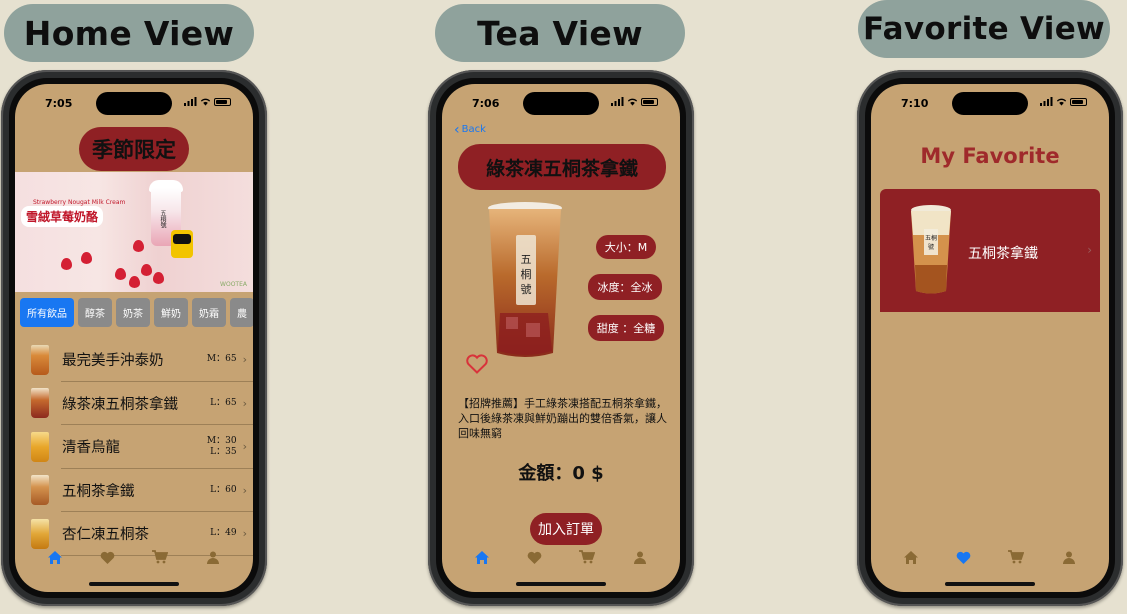 This screenshot has height=614, width=1127. Describe the element at coordinates (223, 402) in the screenshot. I see `drink-price: L：65` at that location.